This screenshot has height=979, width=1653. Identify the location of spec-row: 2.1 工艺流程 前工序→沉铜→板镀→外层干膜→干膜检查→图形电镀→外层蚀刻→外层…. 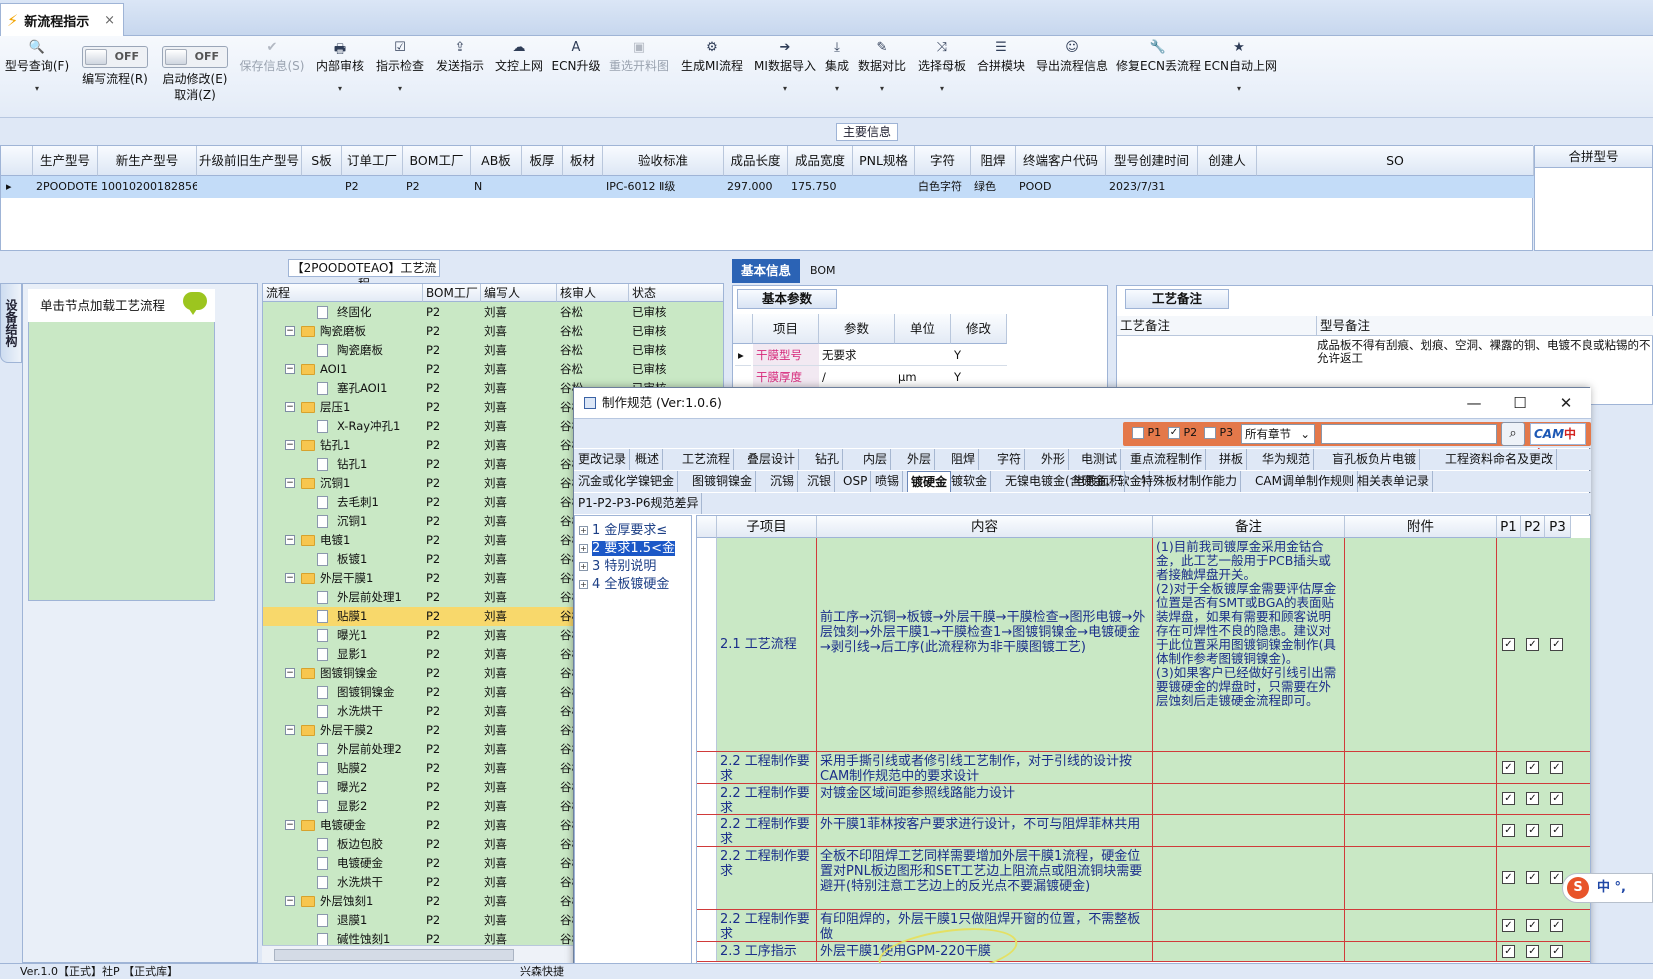
(1143, 645).